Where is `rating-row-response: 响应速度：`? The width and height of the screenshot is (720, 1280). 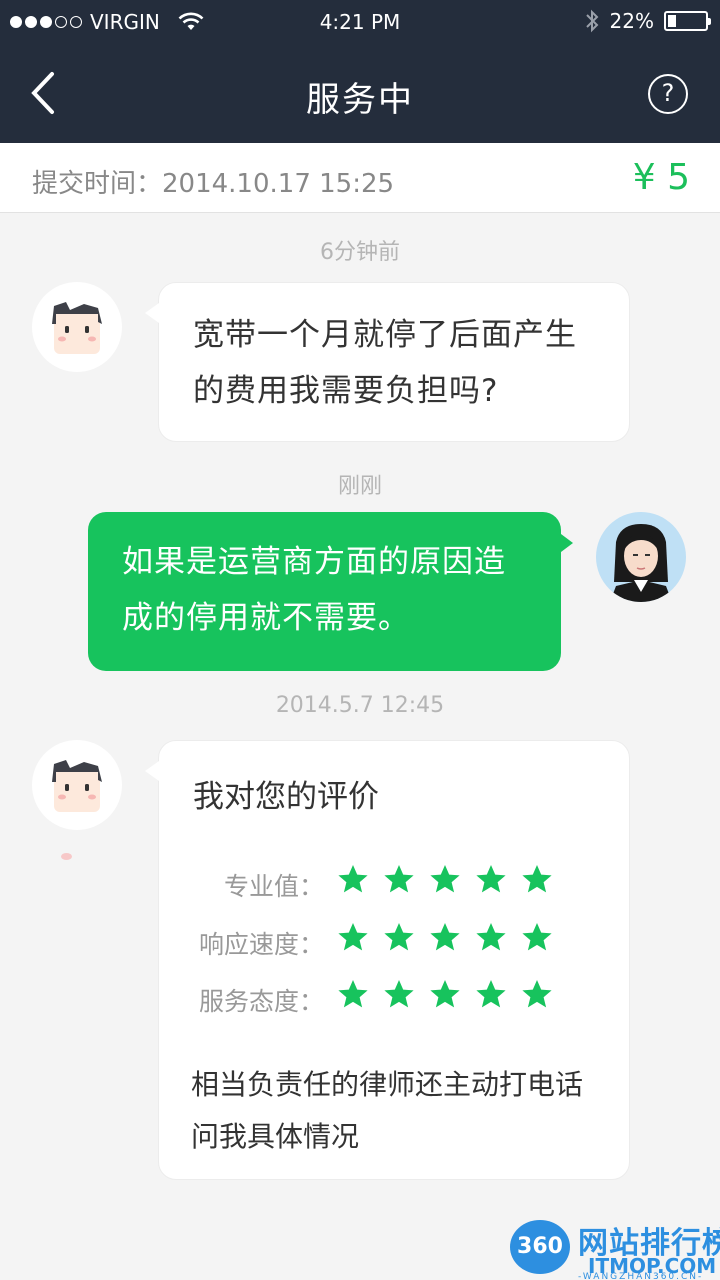
rating-row-response: 响应速度： is located at coordinates (394, 941).